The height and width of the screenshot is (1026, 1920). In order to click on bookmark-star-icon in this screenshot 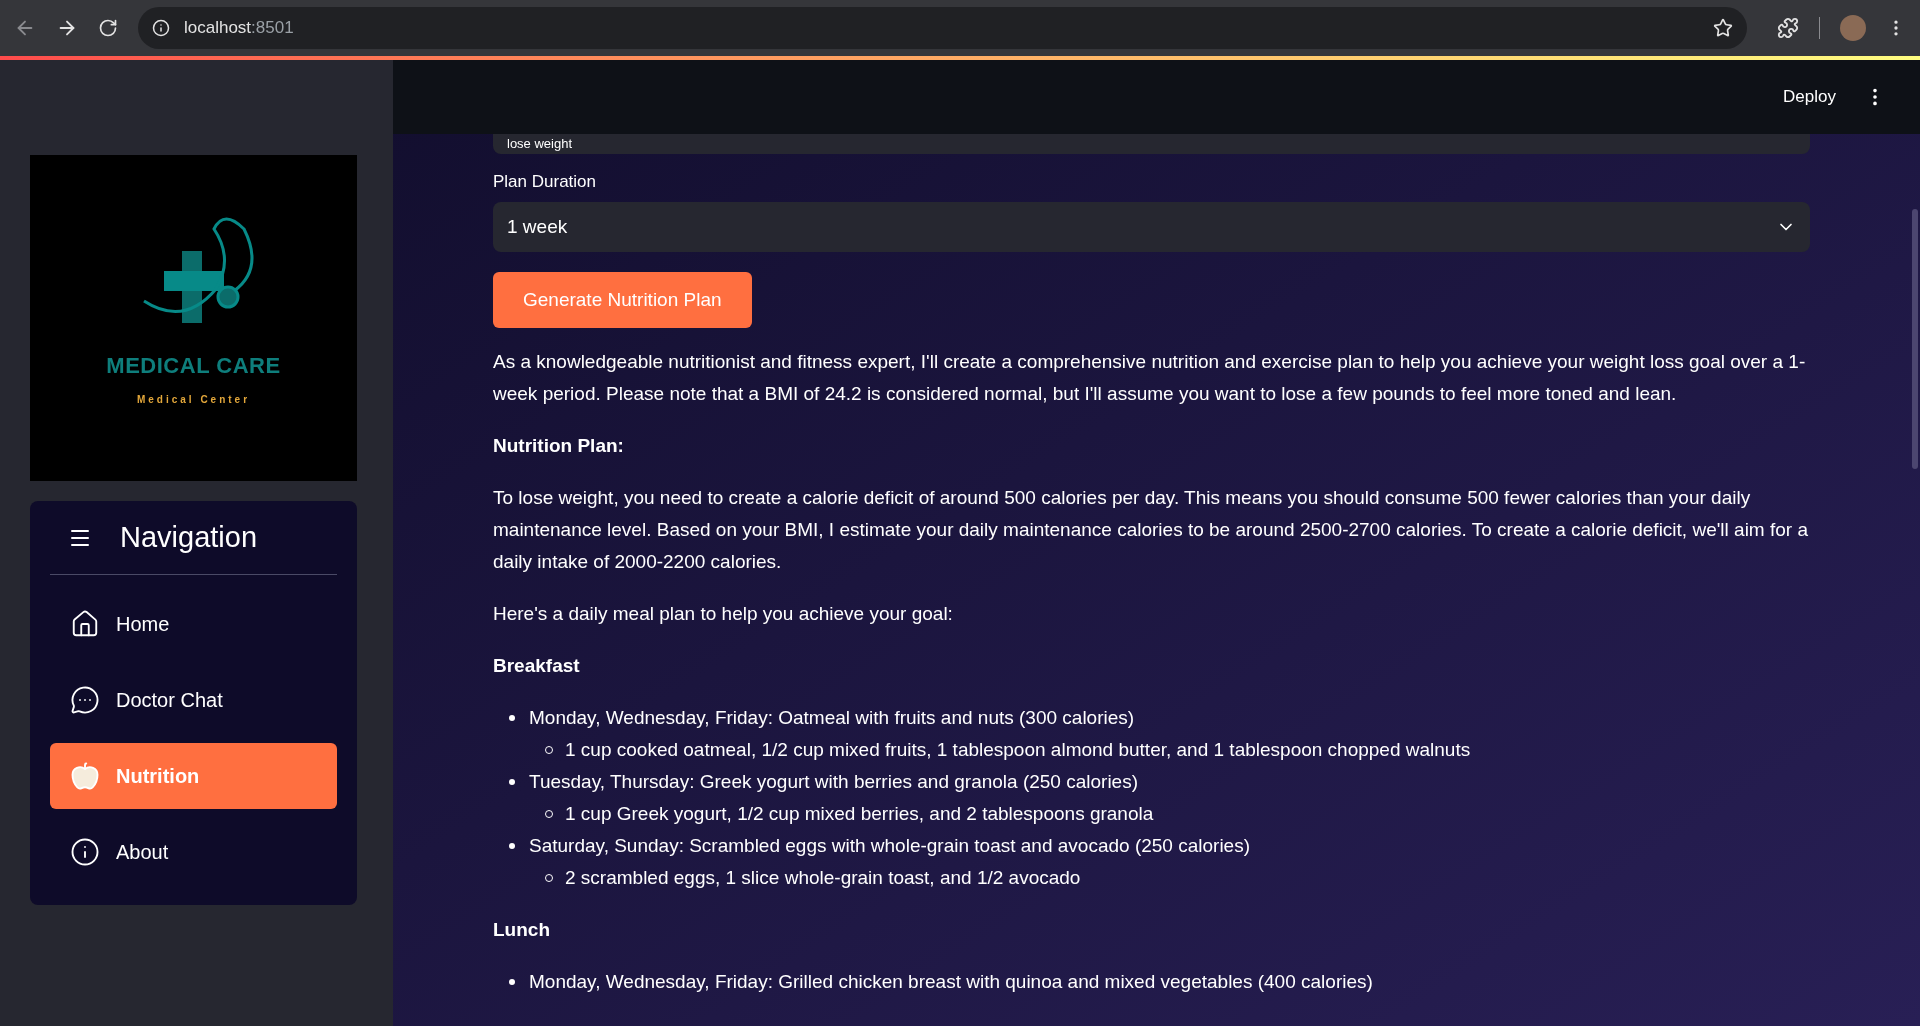, I will do `click(1723, 28)`.